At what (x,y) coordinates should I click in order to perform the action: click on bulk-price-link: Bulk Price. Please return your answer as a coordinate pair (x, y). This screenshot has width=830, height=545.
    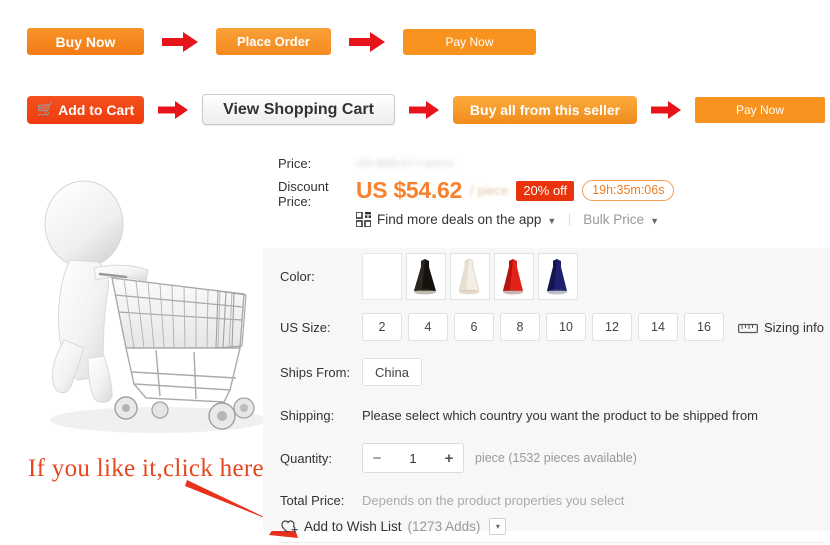
    Looking at the image, I should click on (613, 219).